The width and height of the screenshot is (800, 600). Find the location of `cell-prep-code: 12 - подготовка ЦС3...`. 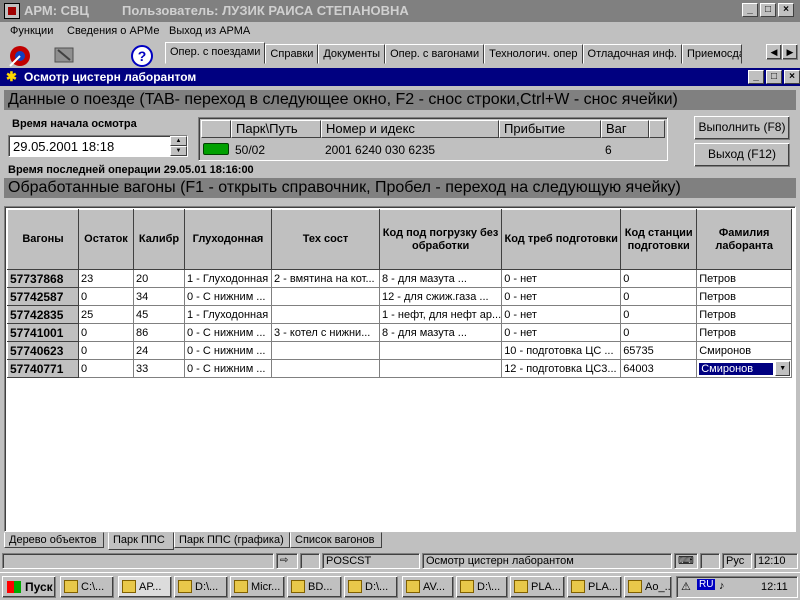

cell-prep-code: 12 - подготовка ЦС3... is located at coordinates (561, 368).